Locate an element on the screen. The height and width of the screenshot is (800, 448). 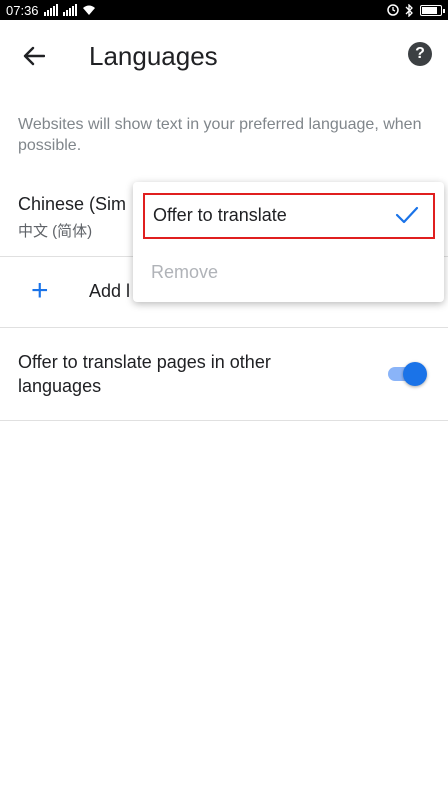
toggle-thumb is located at coordinates (415, 374).